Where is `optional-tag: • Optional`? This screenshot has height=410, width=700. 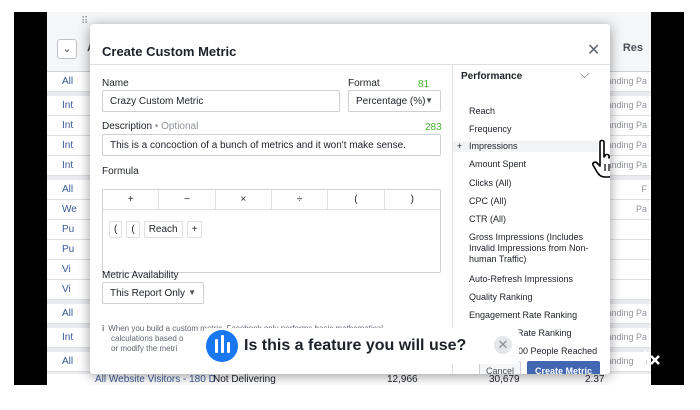
optional-tag: • Optional is located at coordinates (175, 126).